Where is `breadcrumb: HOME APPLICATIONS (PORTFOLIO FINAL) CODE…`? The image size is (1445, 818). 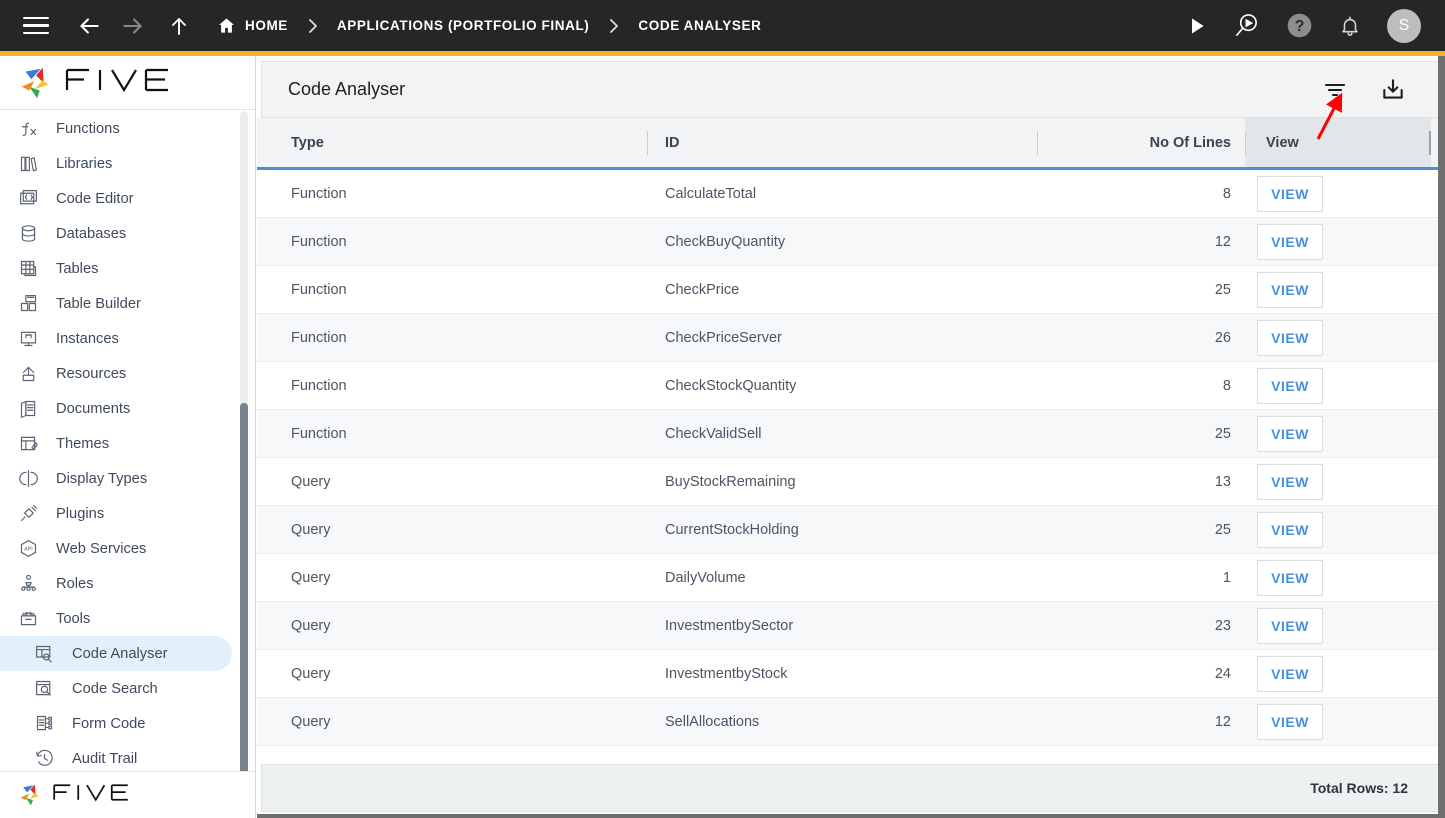 breadcrumb: HOME APPLICATIONS (PORTFOLIO FINAL) CODE… is located at coordinates (489, 25).